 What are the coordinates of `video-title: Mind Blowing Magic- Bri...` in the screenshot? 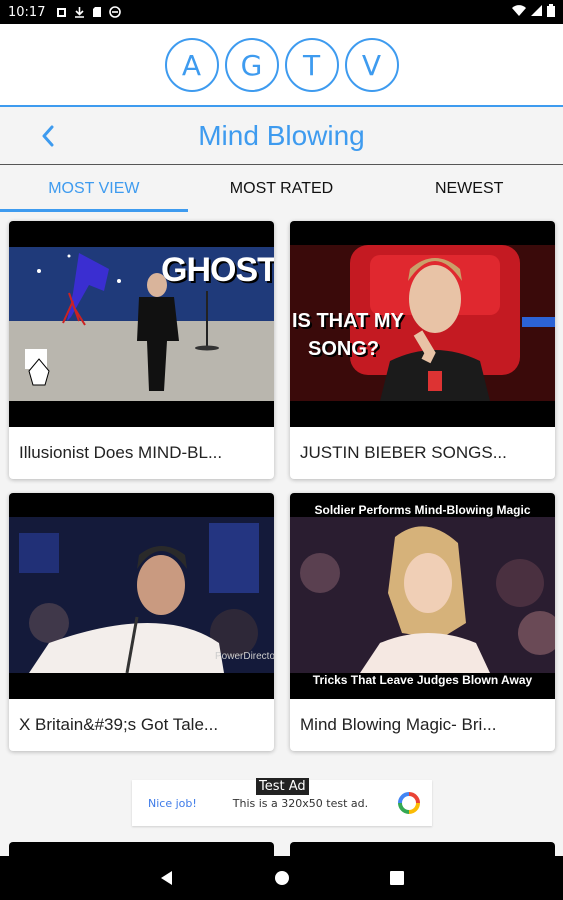 It's located at (422, 725).